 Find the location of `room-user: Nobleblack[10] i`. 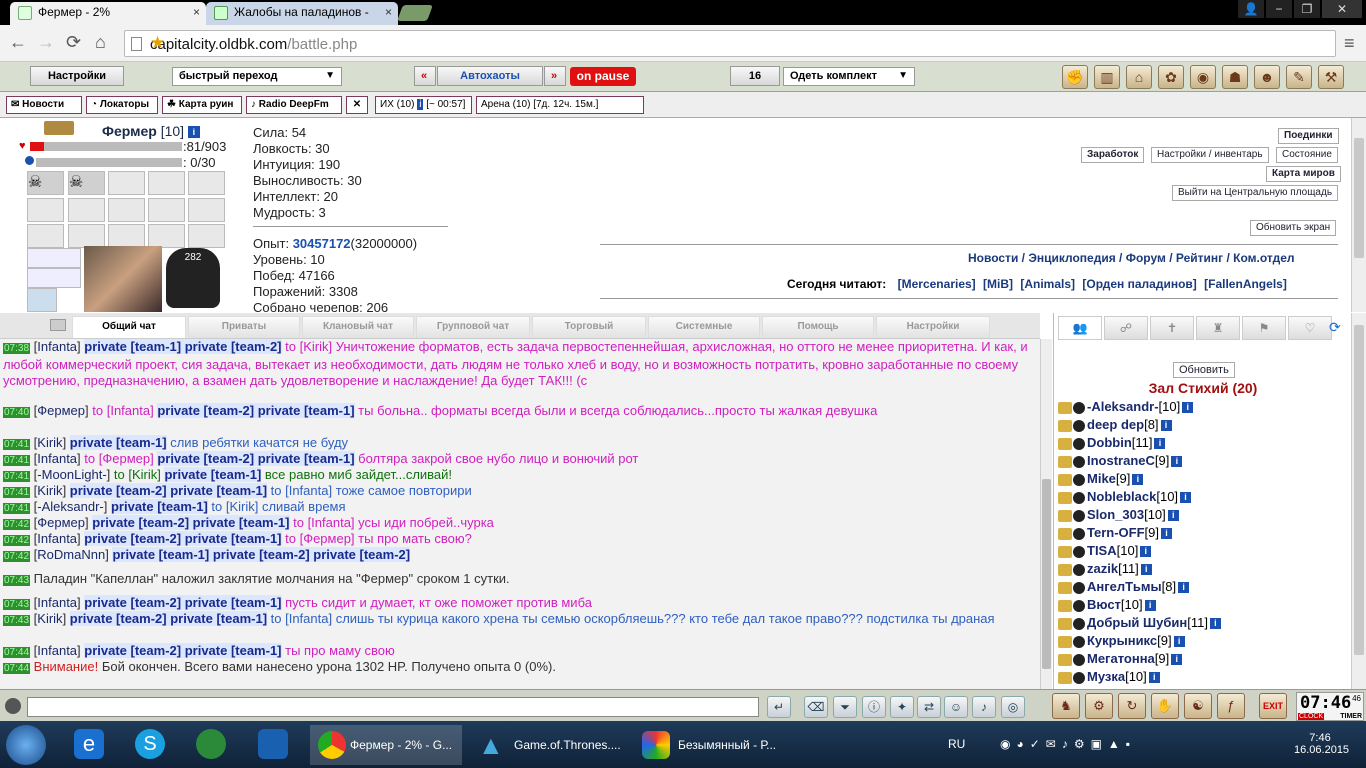

room-user: Nobleblack[10] i is located at coordinates (1125, 496).